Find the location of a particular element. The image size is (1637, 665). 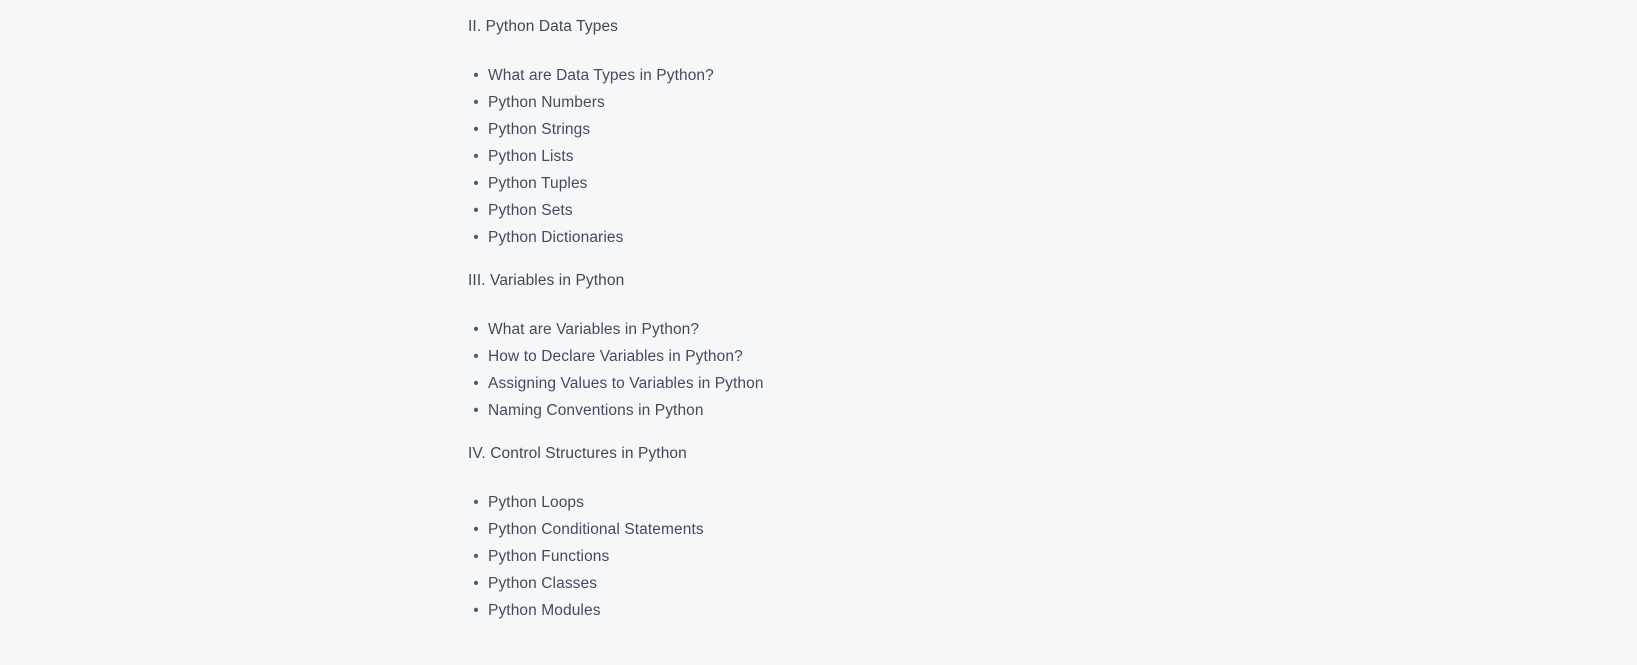

list-item: • What are Variables in Python? is located at coordinates (818, 329).